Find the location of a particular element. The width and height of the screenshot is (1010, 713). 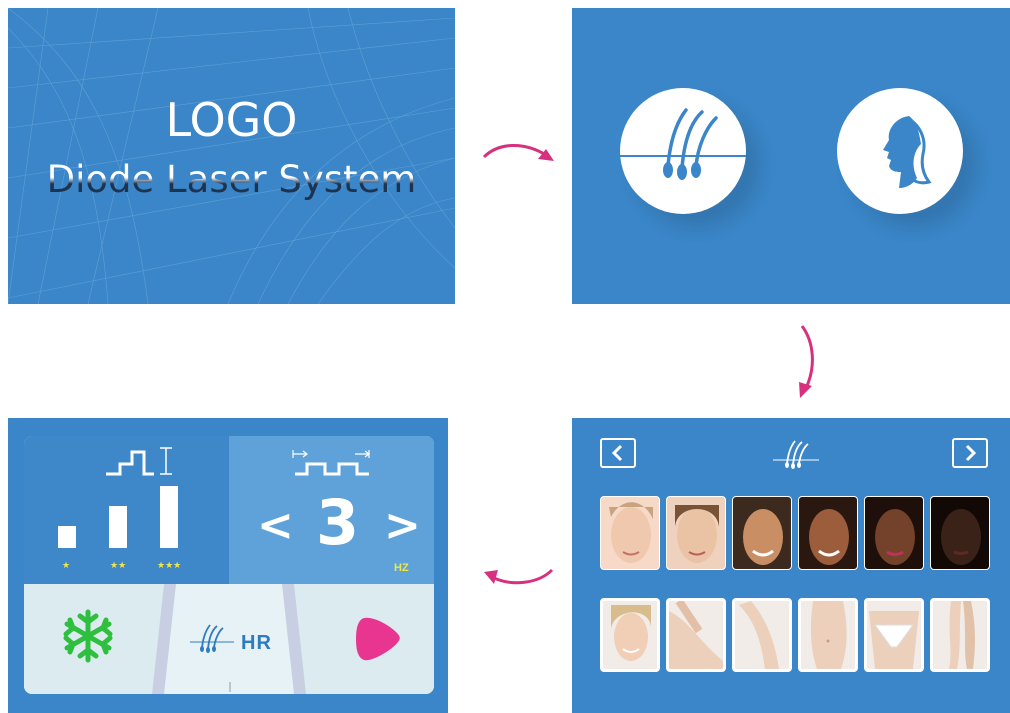

mode-label: HR is located at coordinates (256, 643).